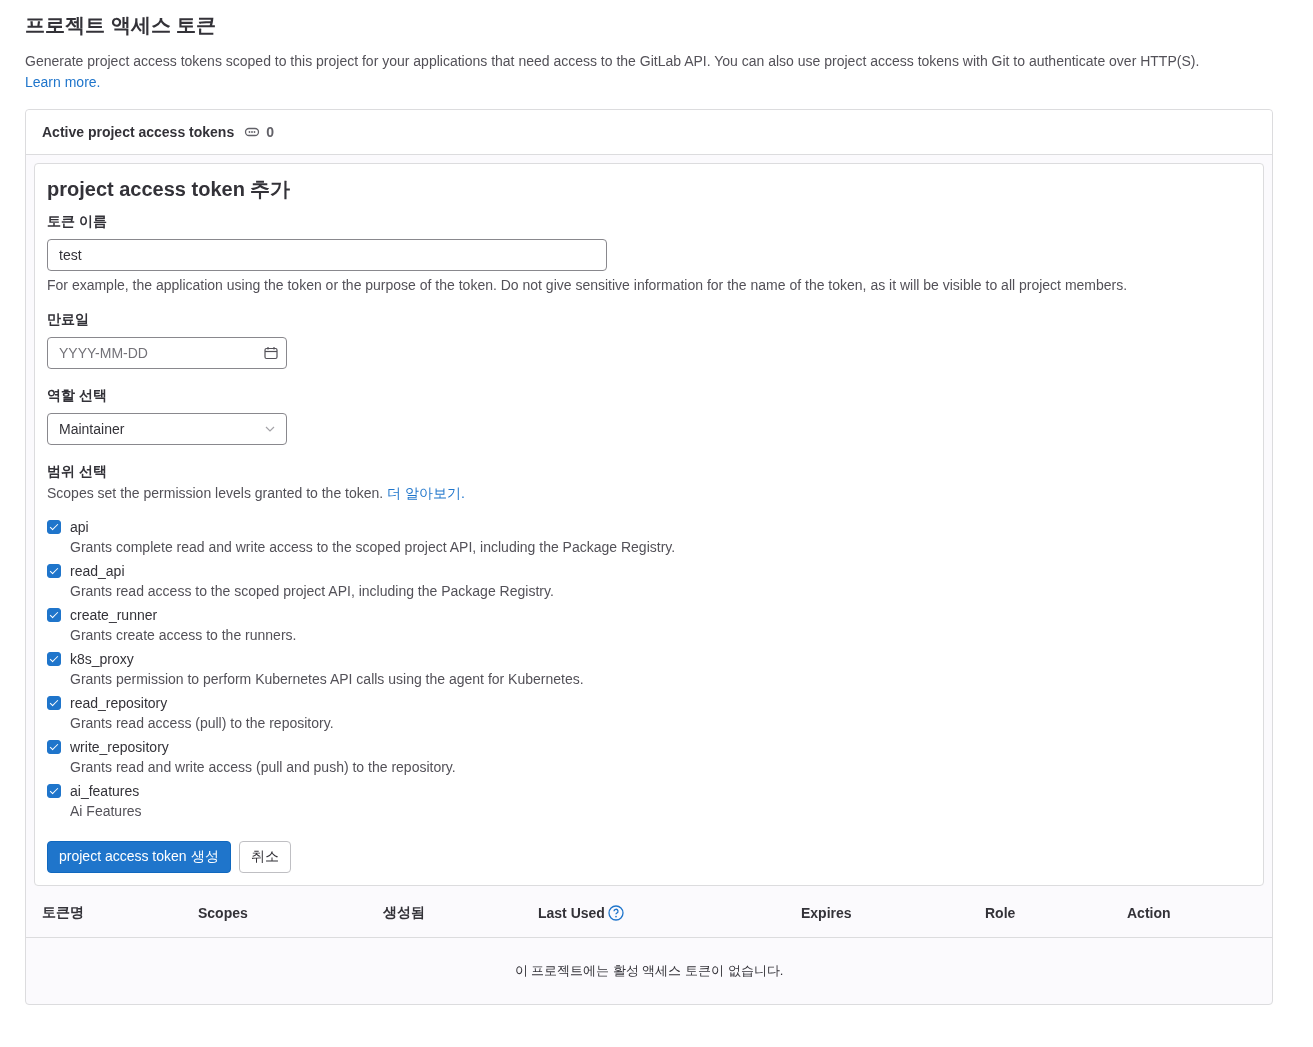 The image size is (1313, 1047). Describe the element at coordinates (169, 189) in the screenshot. I see `form-title: project access token 추가` at that location.